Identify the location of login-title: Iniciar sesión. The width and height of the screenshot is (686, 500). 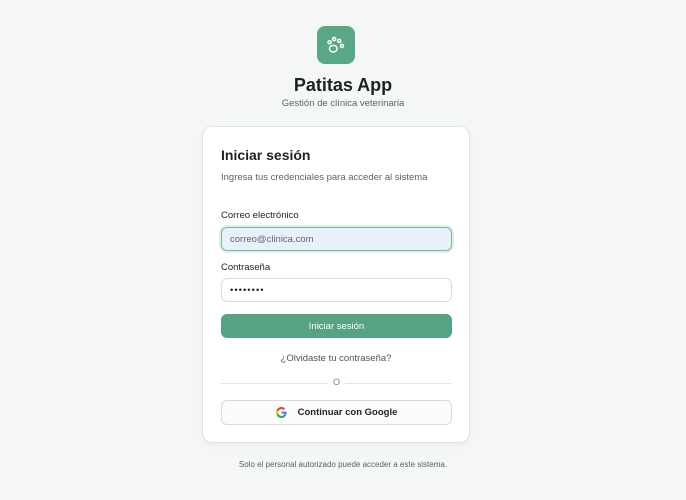
(266, 155).